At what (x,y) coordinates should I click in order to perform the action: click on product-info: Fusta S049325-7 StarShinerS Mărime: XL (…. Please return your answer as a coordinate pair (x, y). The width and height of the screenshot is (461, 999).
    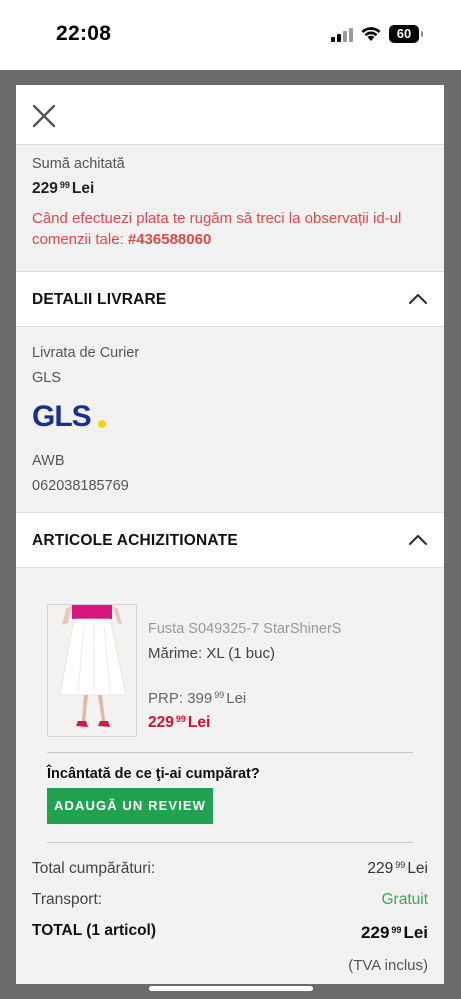
    Looking at the image, I should click on (244, 670).